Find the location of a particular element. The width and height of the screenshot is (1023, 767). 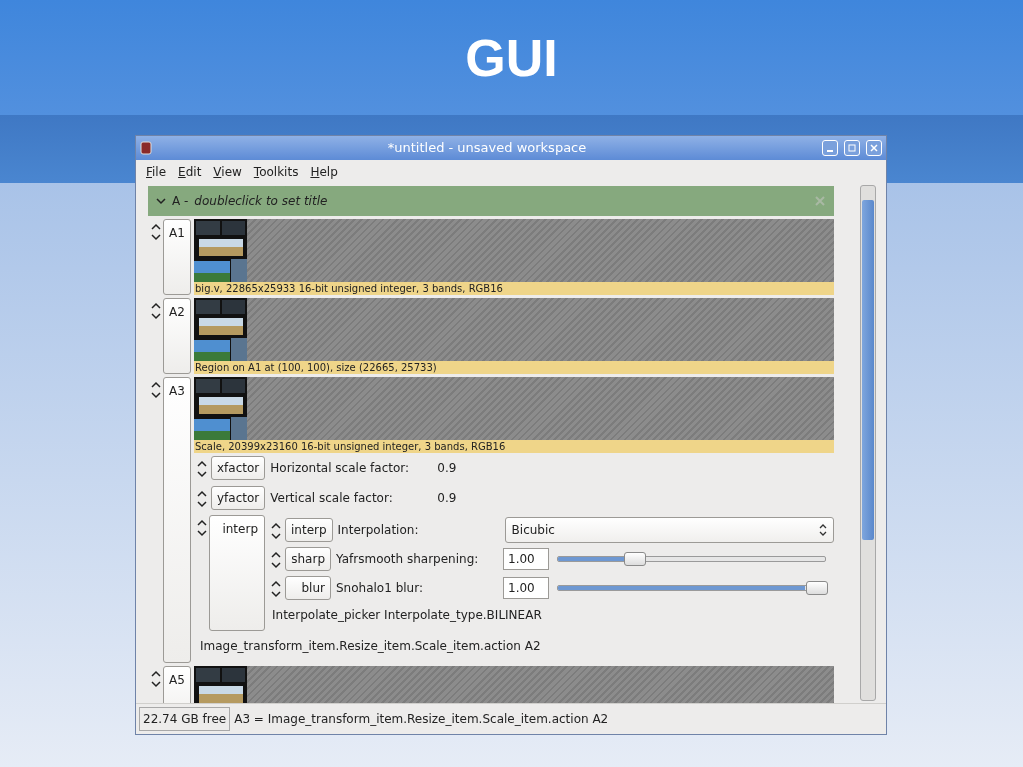

free-space: 22.74 GB free is located at coordinates (185, 719).